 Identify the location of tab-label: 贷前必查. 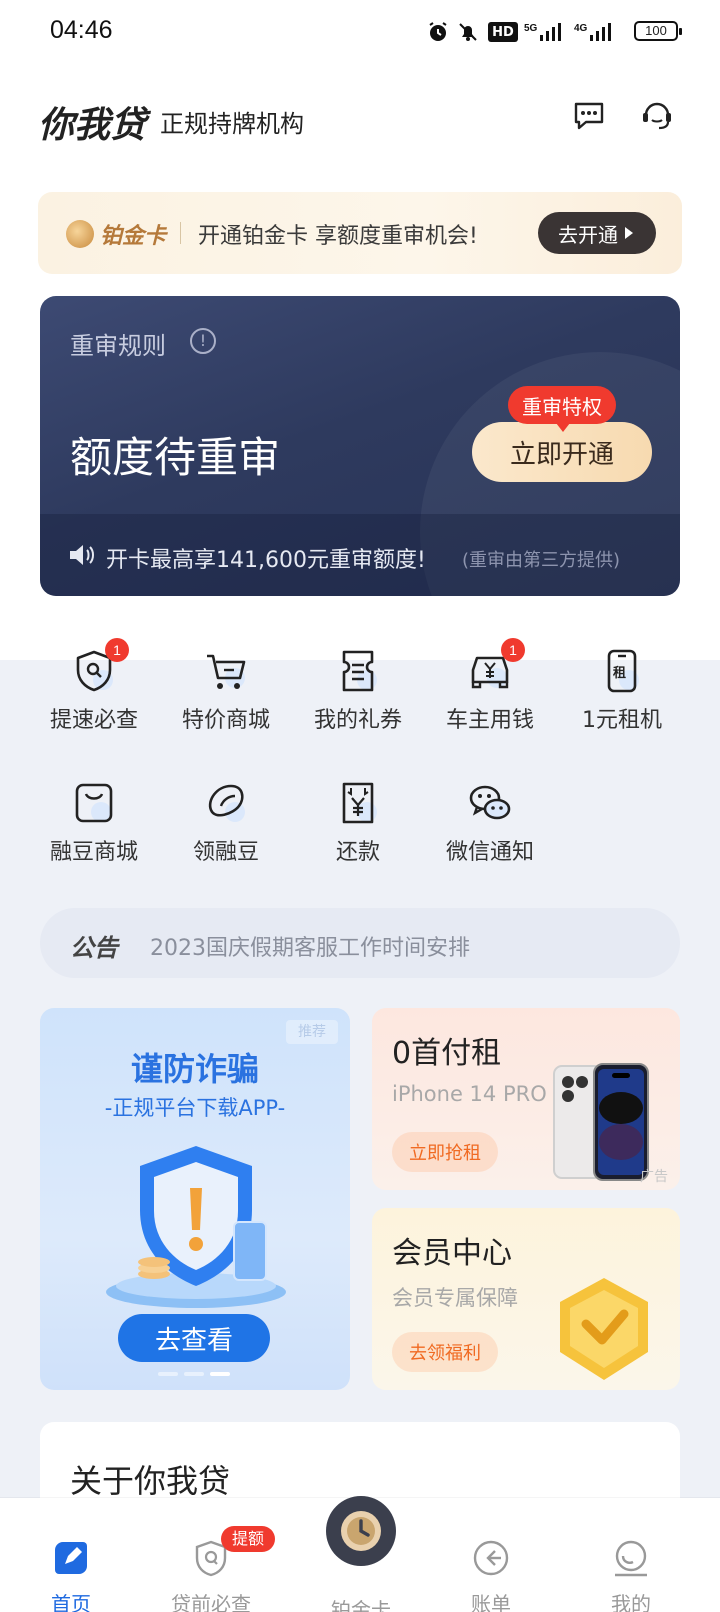
(211, 1602).